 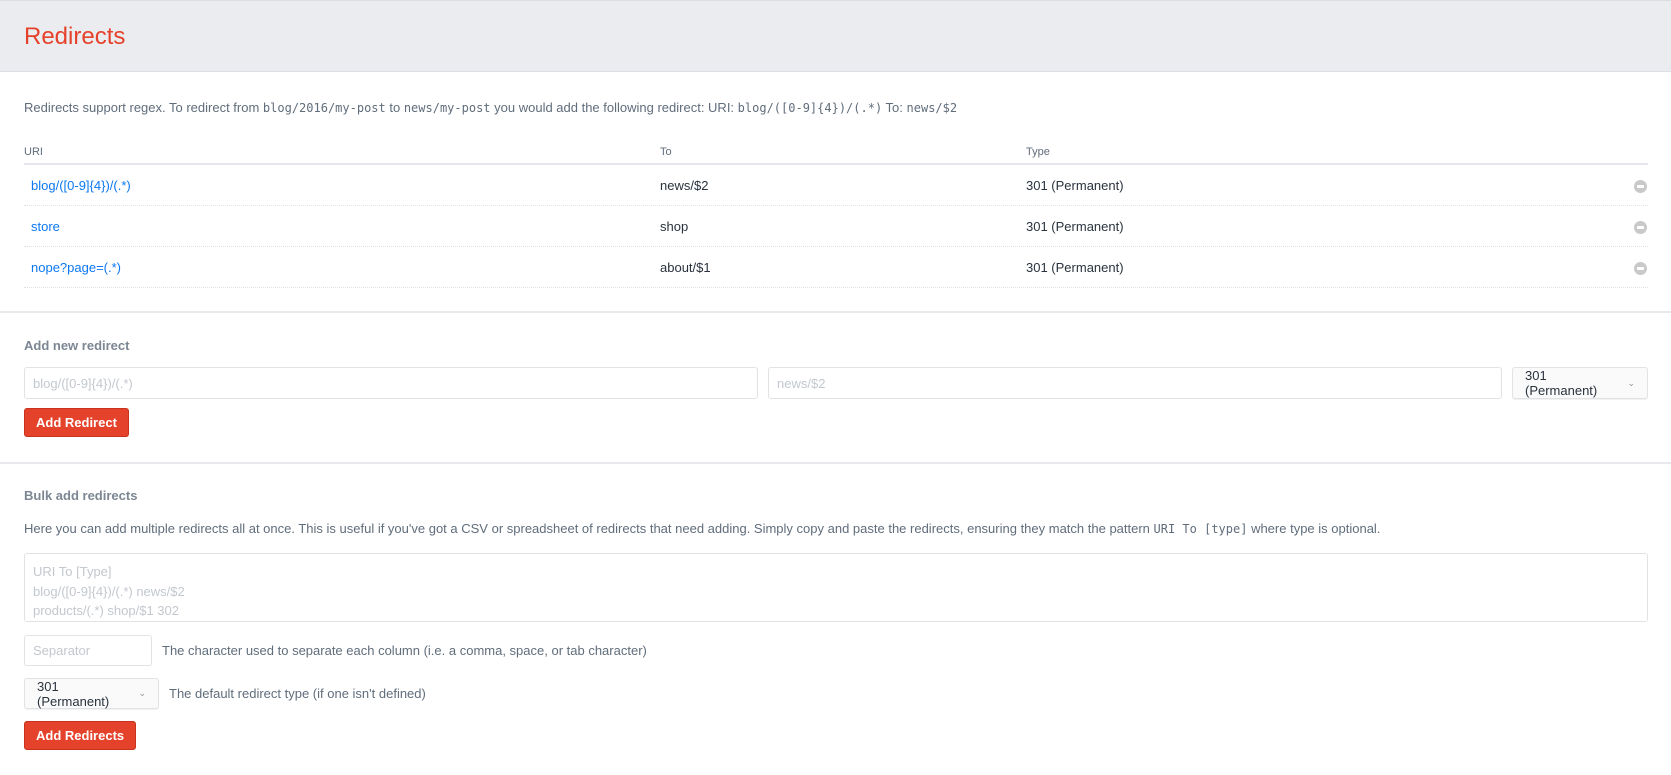 What do you see at coordinates (684, 185) in the screenshot?
I see `redirect-to: news/$2` at bounding box center [684, 185].